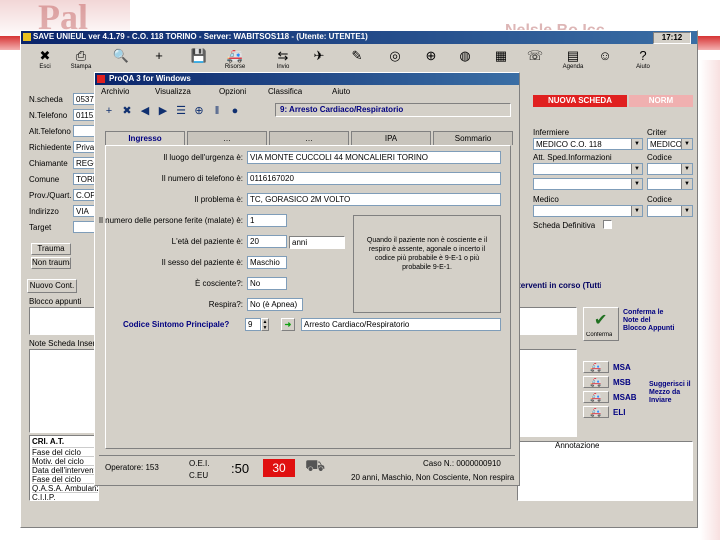 This screenshot has height=540, width=720. What do you see at coordinates (374, 178) in the screenshot?
I see `dialog-field-input: 0116167020` at bounding box center [374, 178].